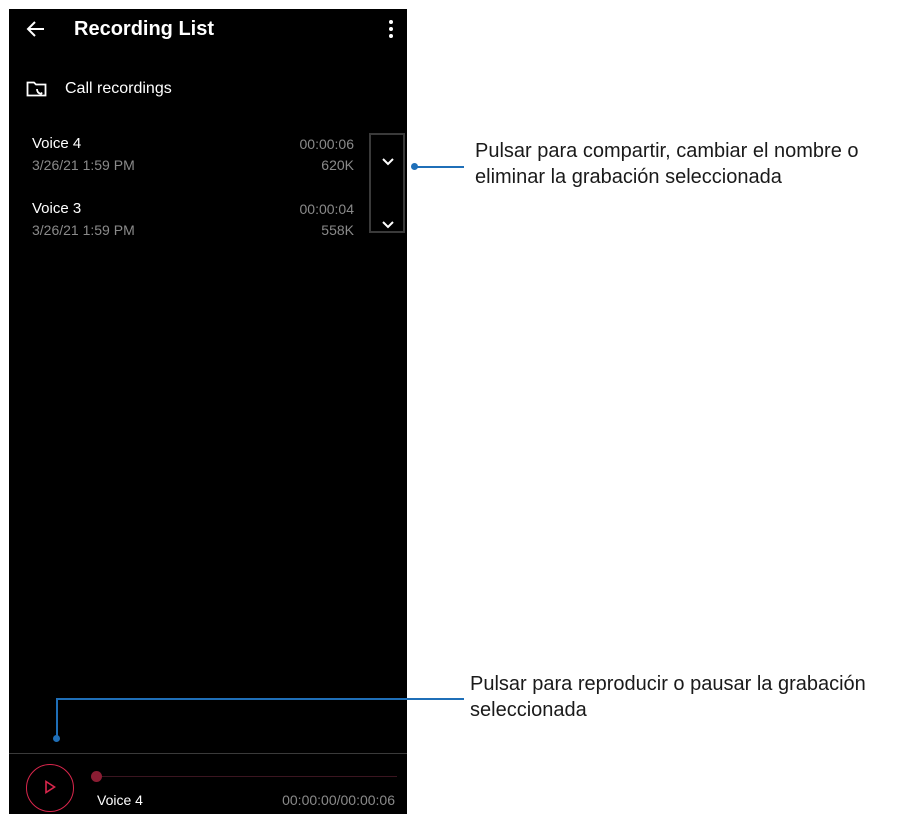 Image resolution: width=913 pixels, height=814 pixels. What do you see at coordinates (247, 776) in the screenshot?
I see `progress-track` at bounding box center [247, 776].